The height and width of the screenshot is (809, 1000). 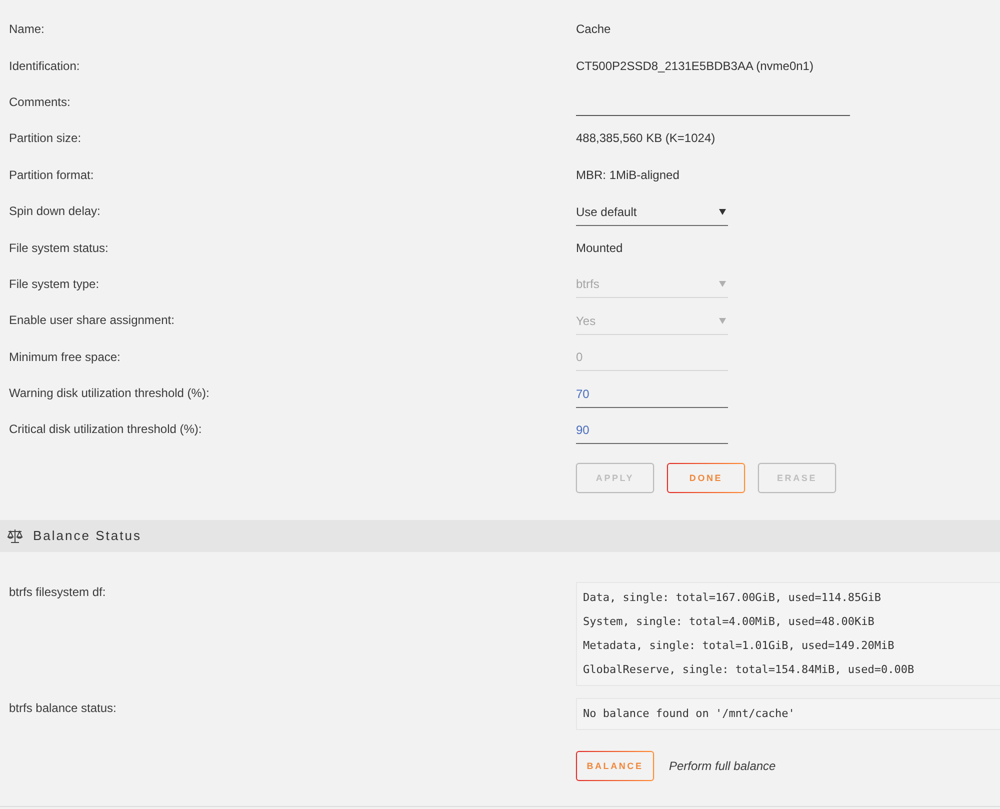 What do you see at coordinates (15, 536) in the screenshot?
I see `scales-icon` at bounding box center [15, 536].